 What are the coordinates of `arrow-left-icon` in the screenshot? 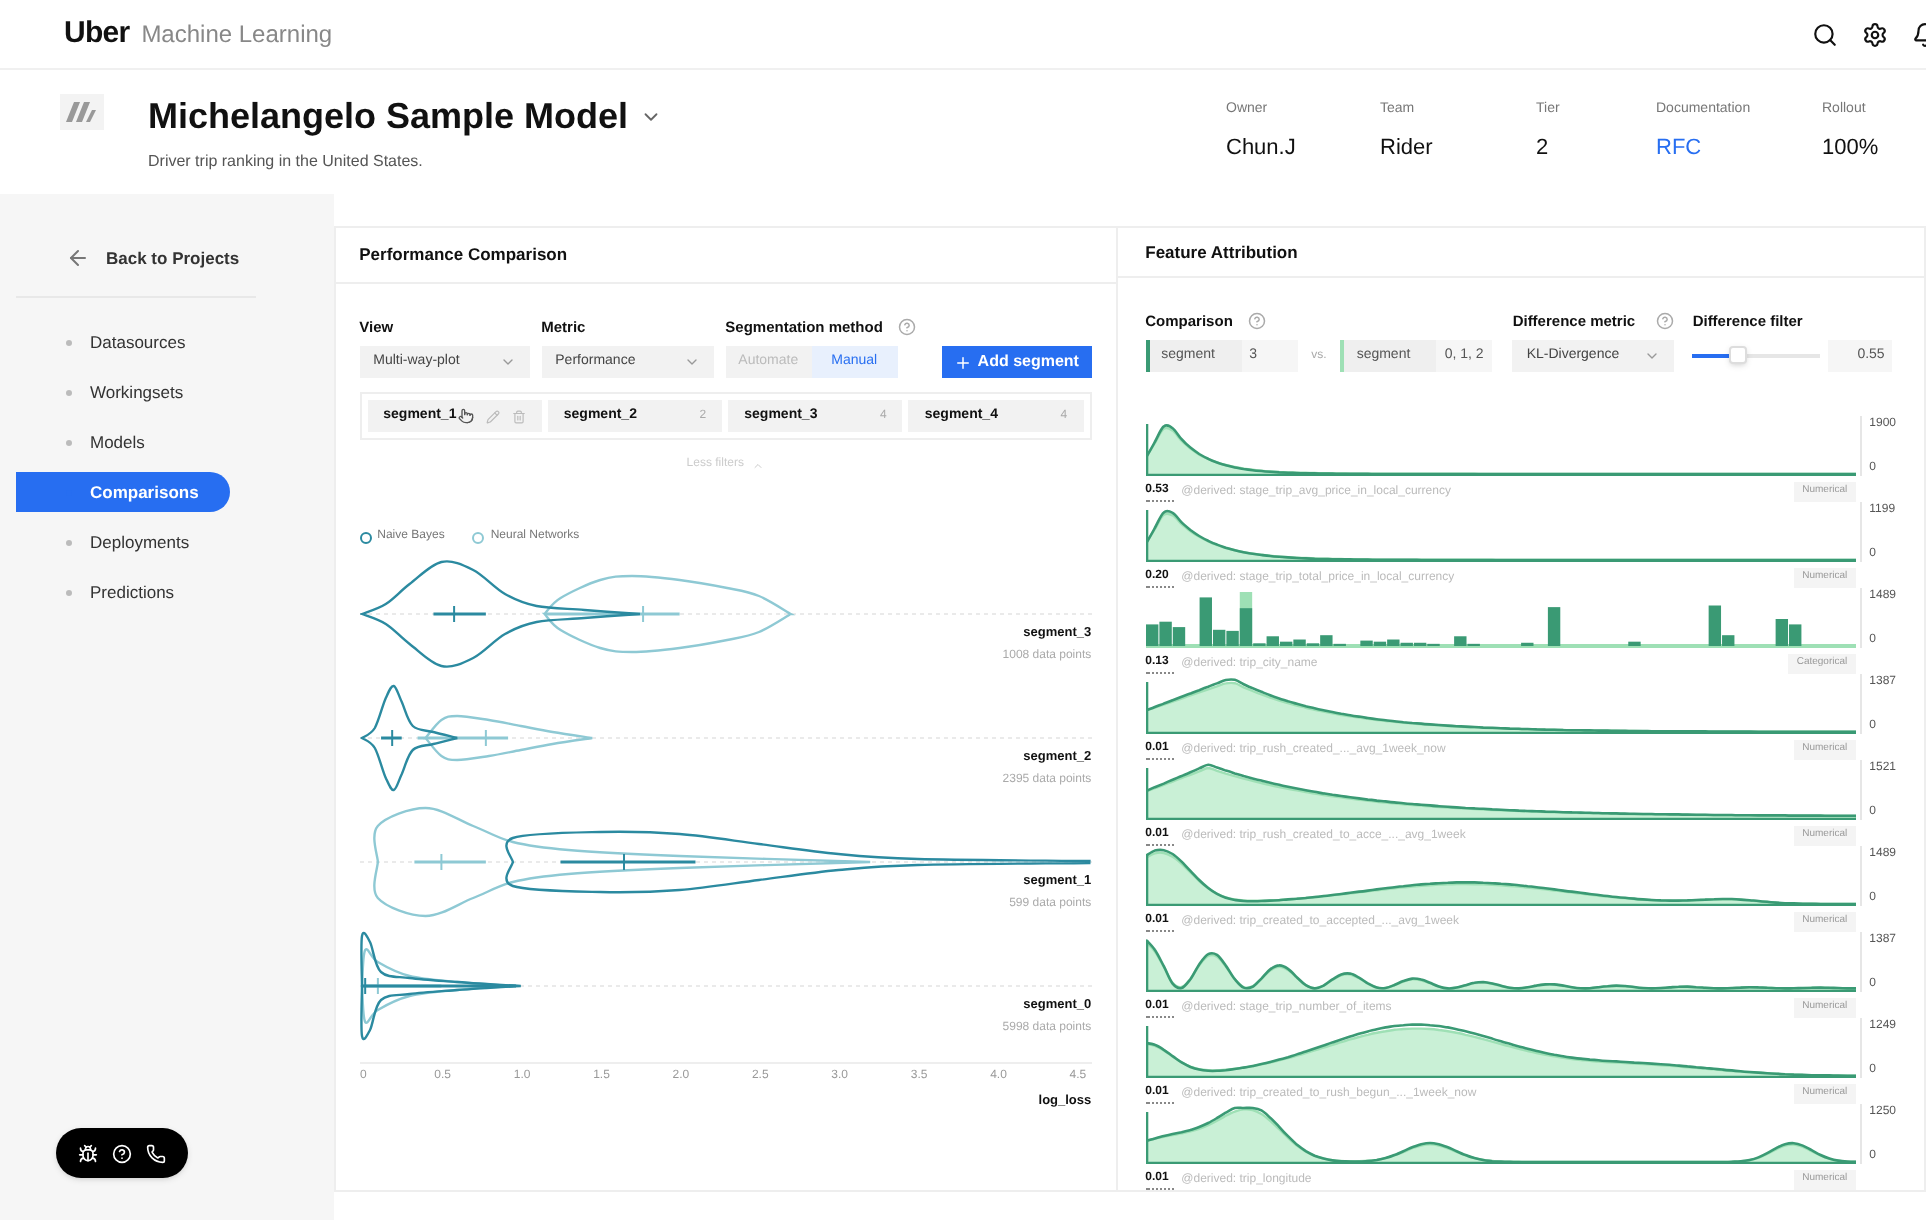 It's located at (78, 258).